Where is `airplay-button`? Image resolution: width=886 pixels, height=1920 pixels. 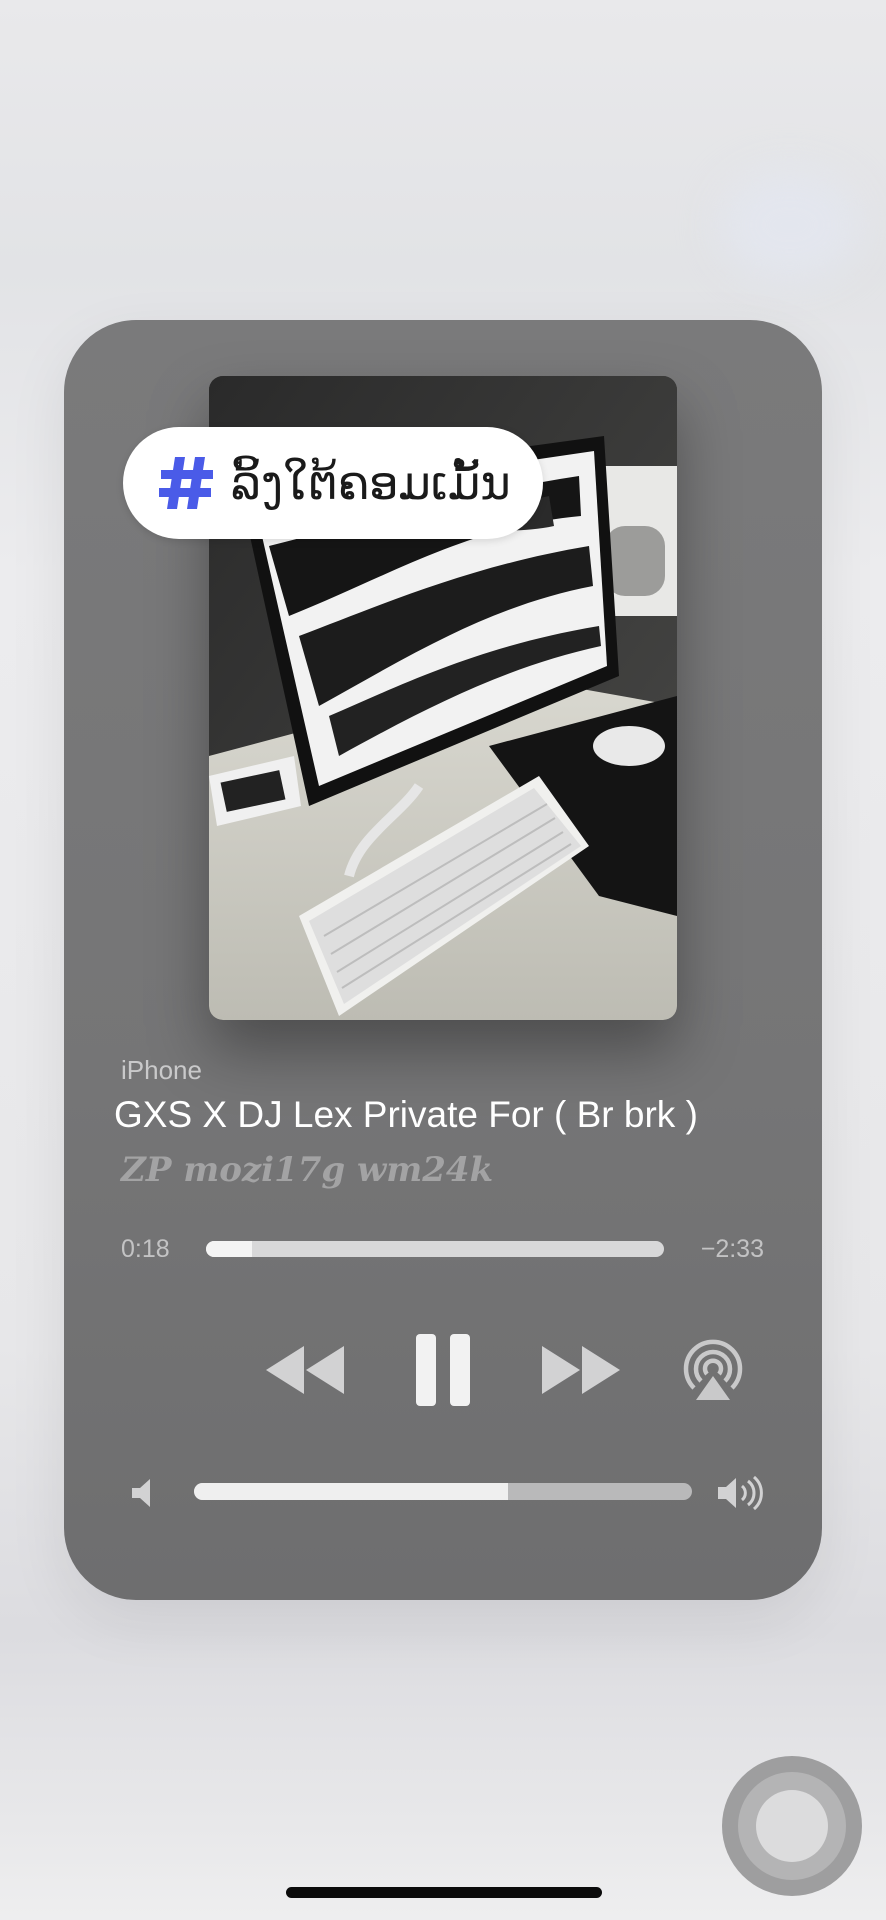
airplay-button is located at coordinates (713, 1371).